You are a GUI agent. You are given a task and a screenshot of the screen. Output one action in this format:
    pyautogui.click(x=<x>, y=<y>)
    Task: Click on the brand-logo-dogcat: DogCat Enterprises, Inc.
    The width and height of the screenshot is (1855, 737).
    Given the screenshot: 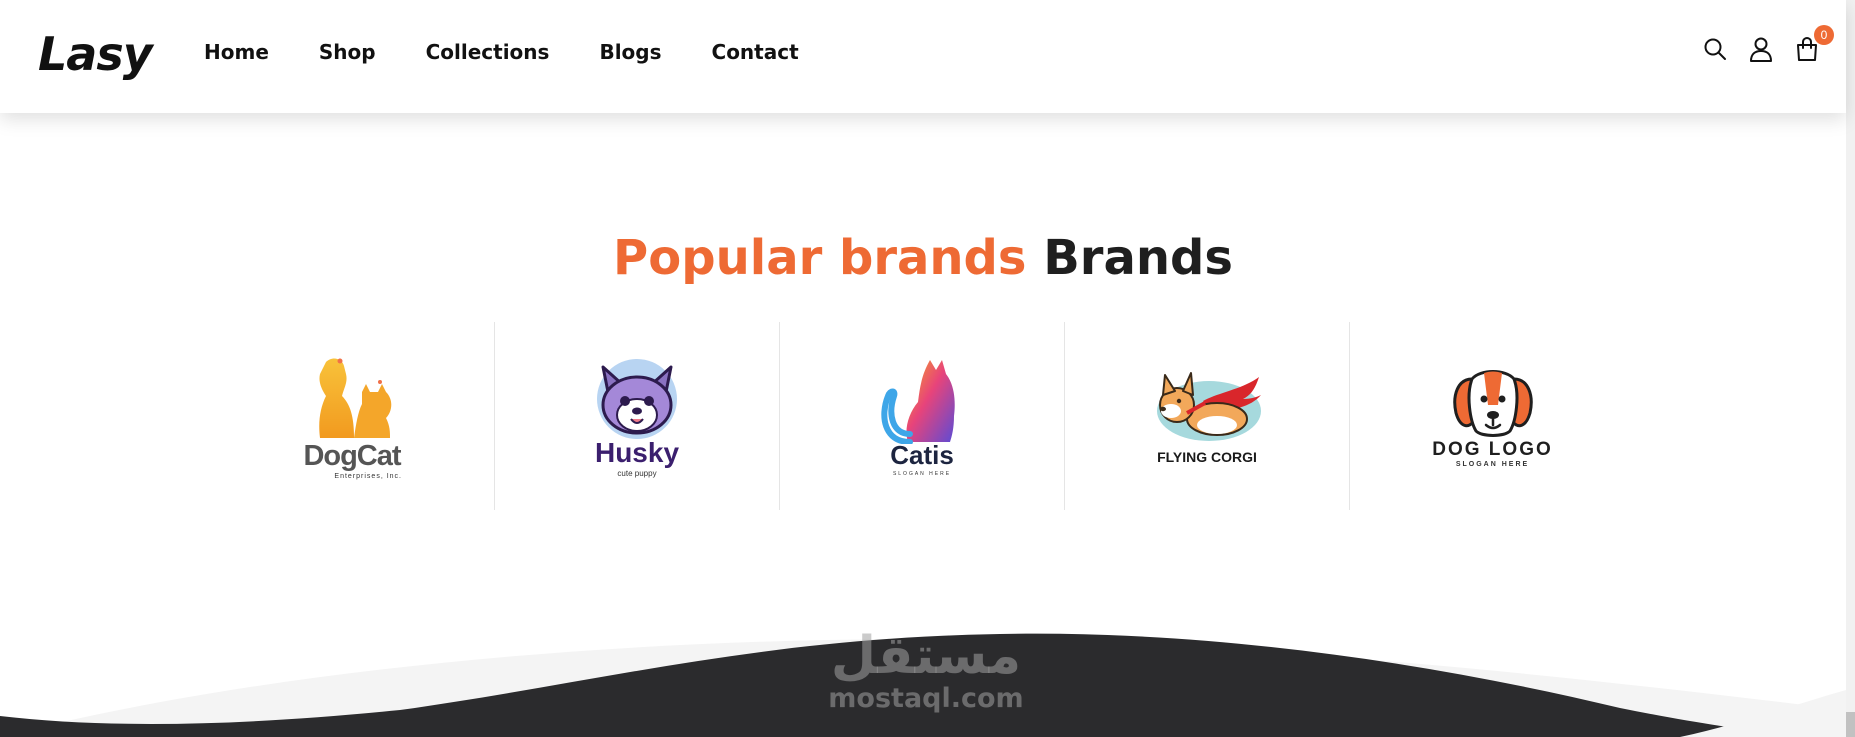 What is the action you would take?
    pyautogui.click(x=352, y=416)
    